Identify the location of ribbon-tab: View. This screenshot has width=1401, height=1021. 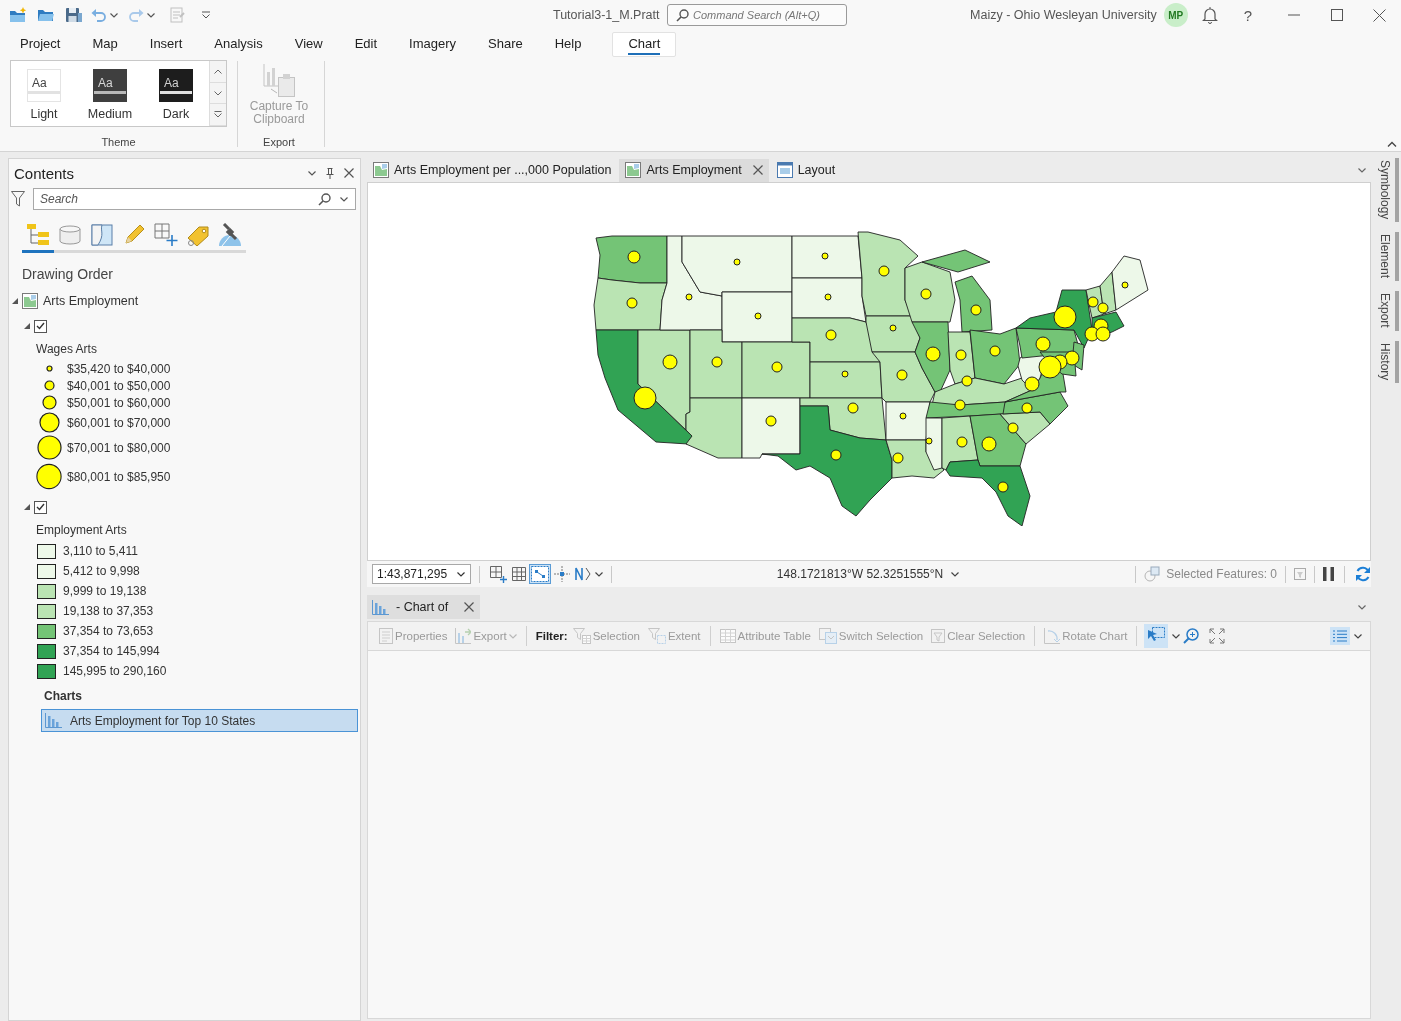
(308, 44).